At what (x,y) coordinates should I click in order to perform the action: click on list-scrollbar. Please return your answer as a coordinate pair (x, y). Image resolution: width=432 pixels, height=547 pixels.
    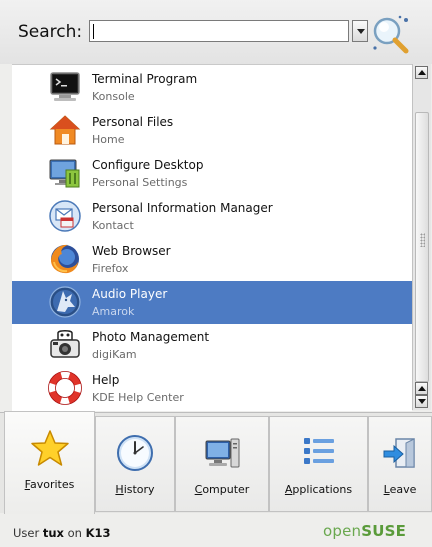
    Looking at the image, I should click on (421, 237).